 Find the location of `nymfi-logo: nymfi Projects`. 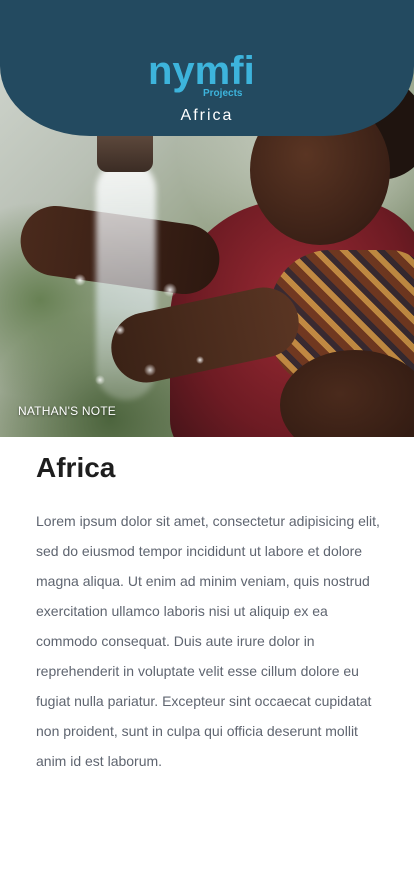

nymfi-logo: nymfi Projects is located at coordinates (206, 72).